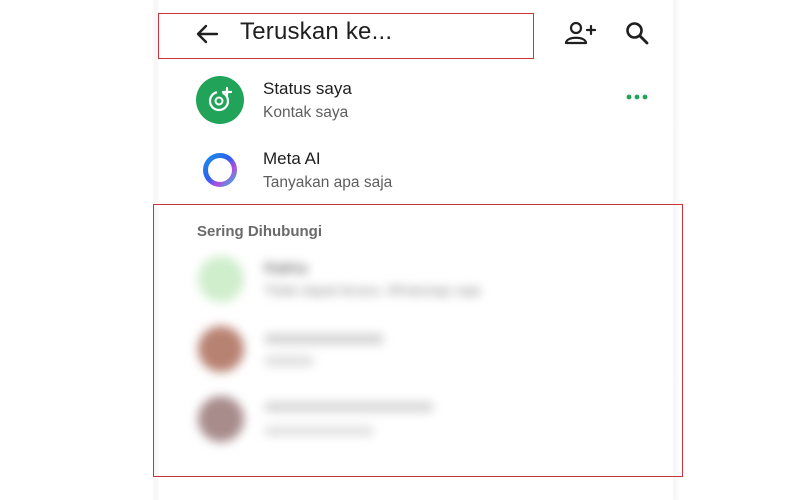 Image resolution: width=800 pixels, height=500 pixels. What do you see at coordinates (637, 33) in the screenshot?
I see `search-icon` at bounding box center [637, 33].